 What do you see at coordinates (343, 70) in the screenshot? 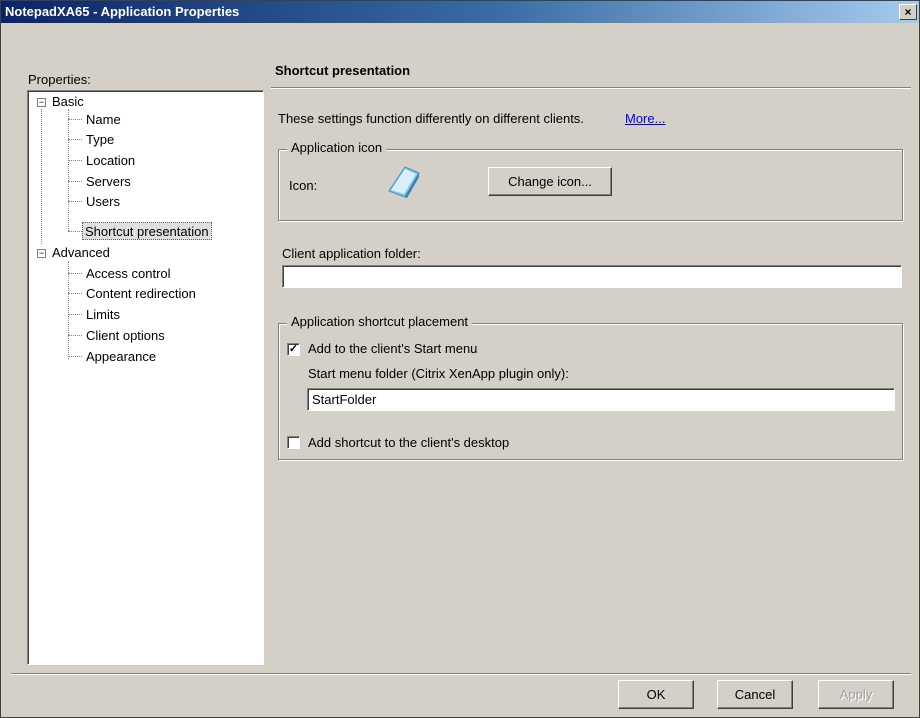
I see `page-title: Shortcut presentation` at bounding box center [343, 70].